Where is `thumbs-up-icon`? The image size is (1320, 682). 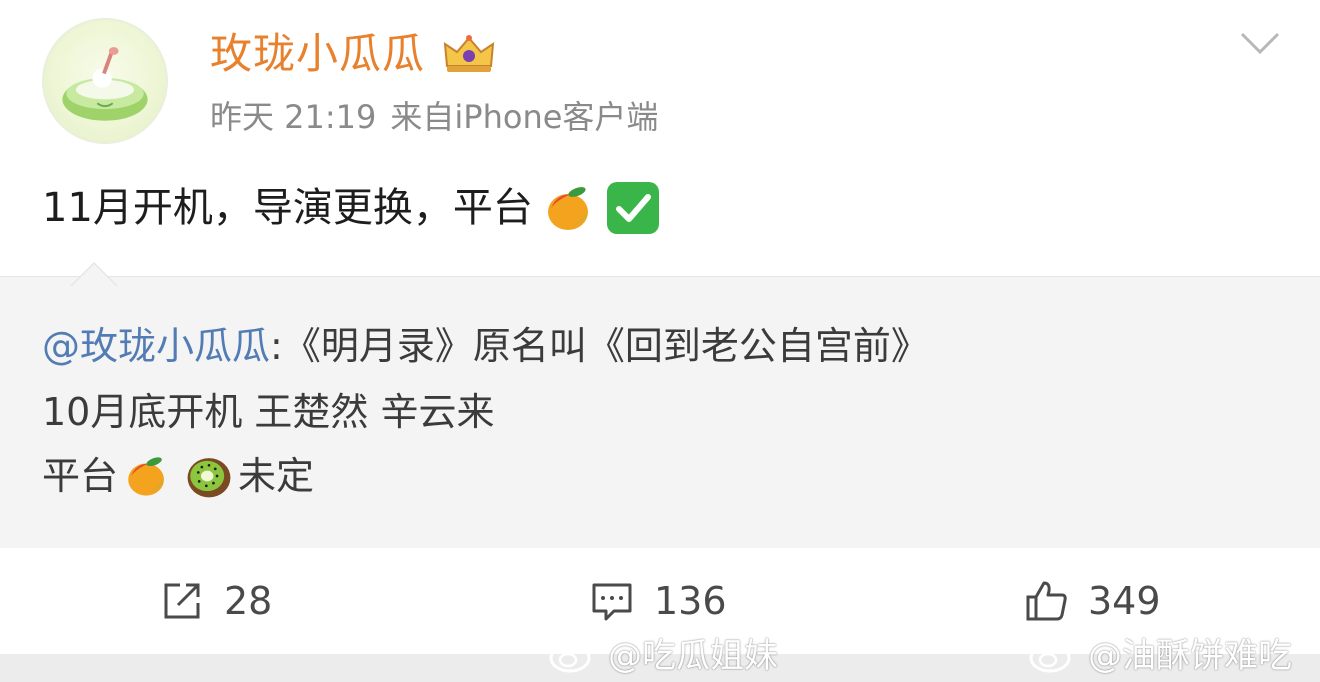 thumbs-up-icon is located at coordinates (1046, 601).